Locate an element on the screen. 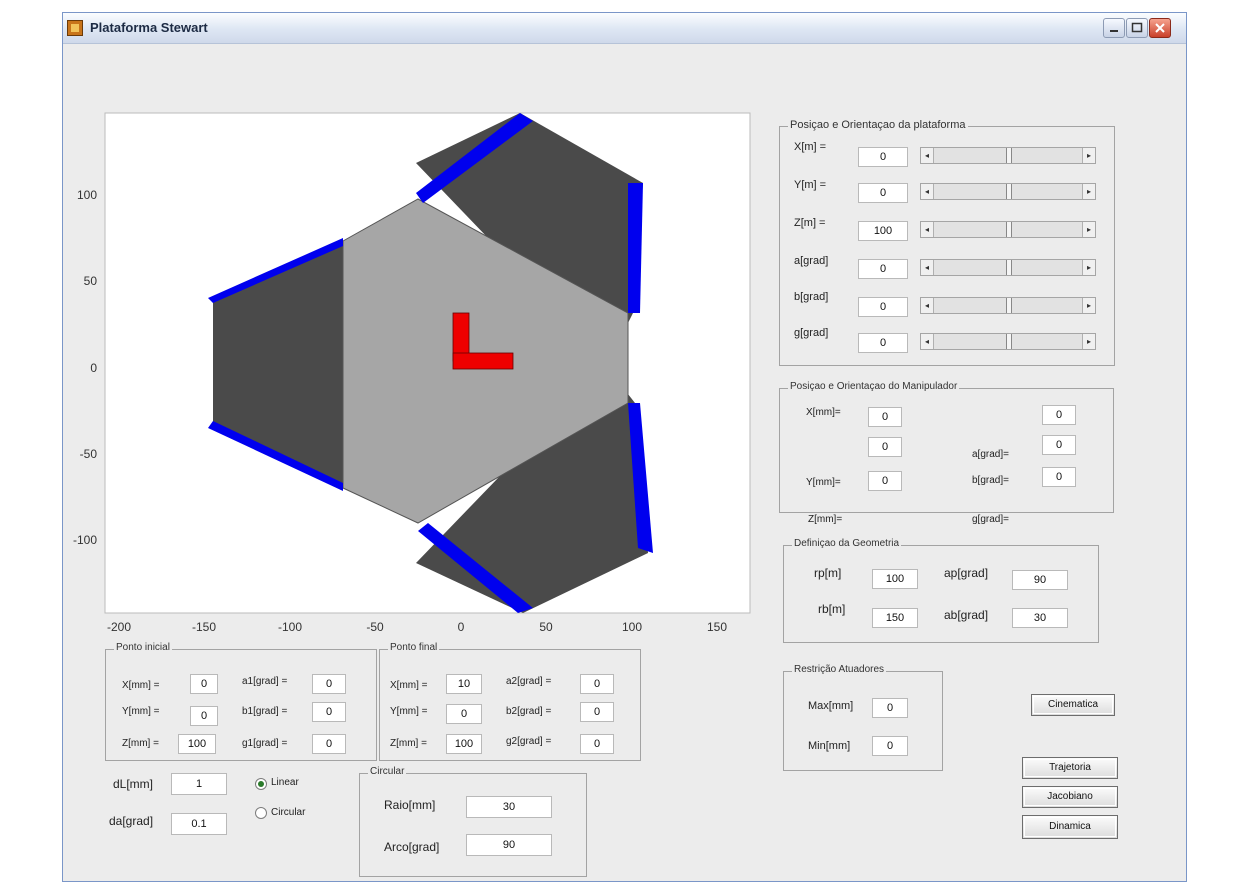 The image size is (1249, 882). window-title: Plataforma Stewart is located at coordinates (149, 27).